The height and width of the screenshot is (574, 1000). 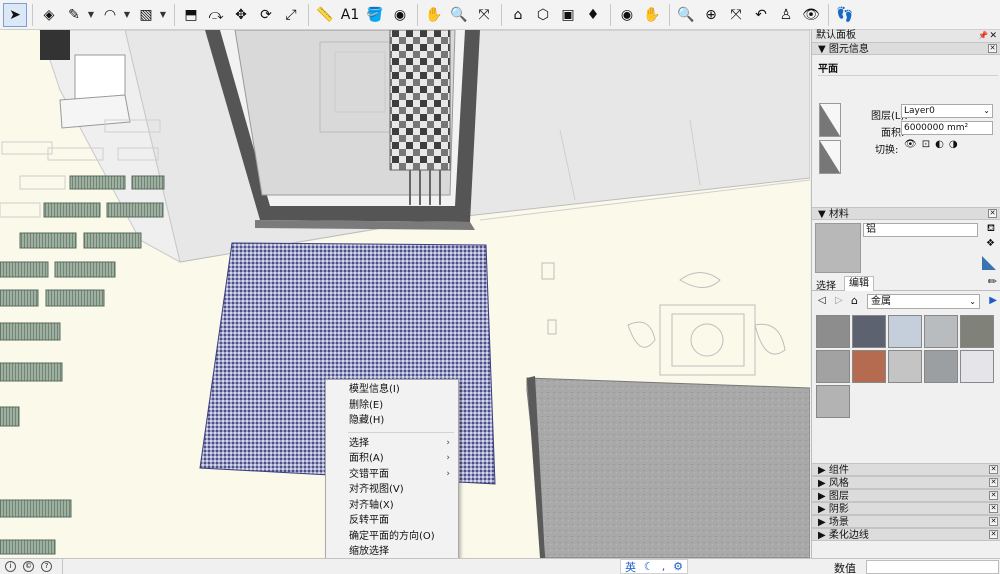 I want to click on front-material-swatch, so click(x=830, y=120).